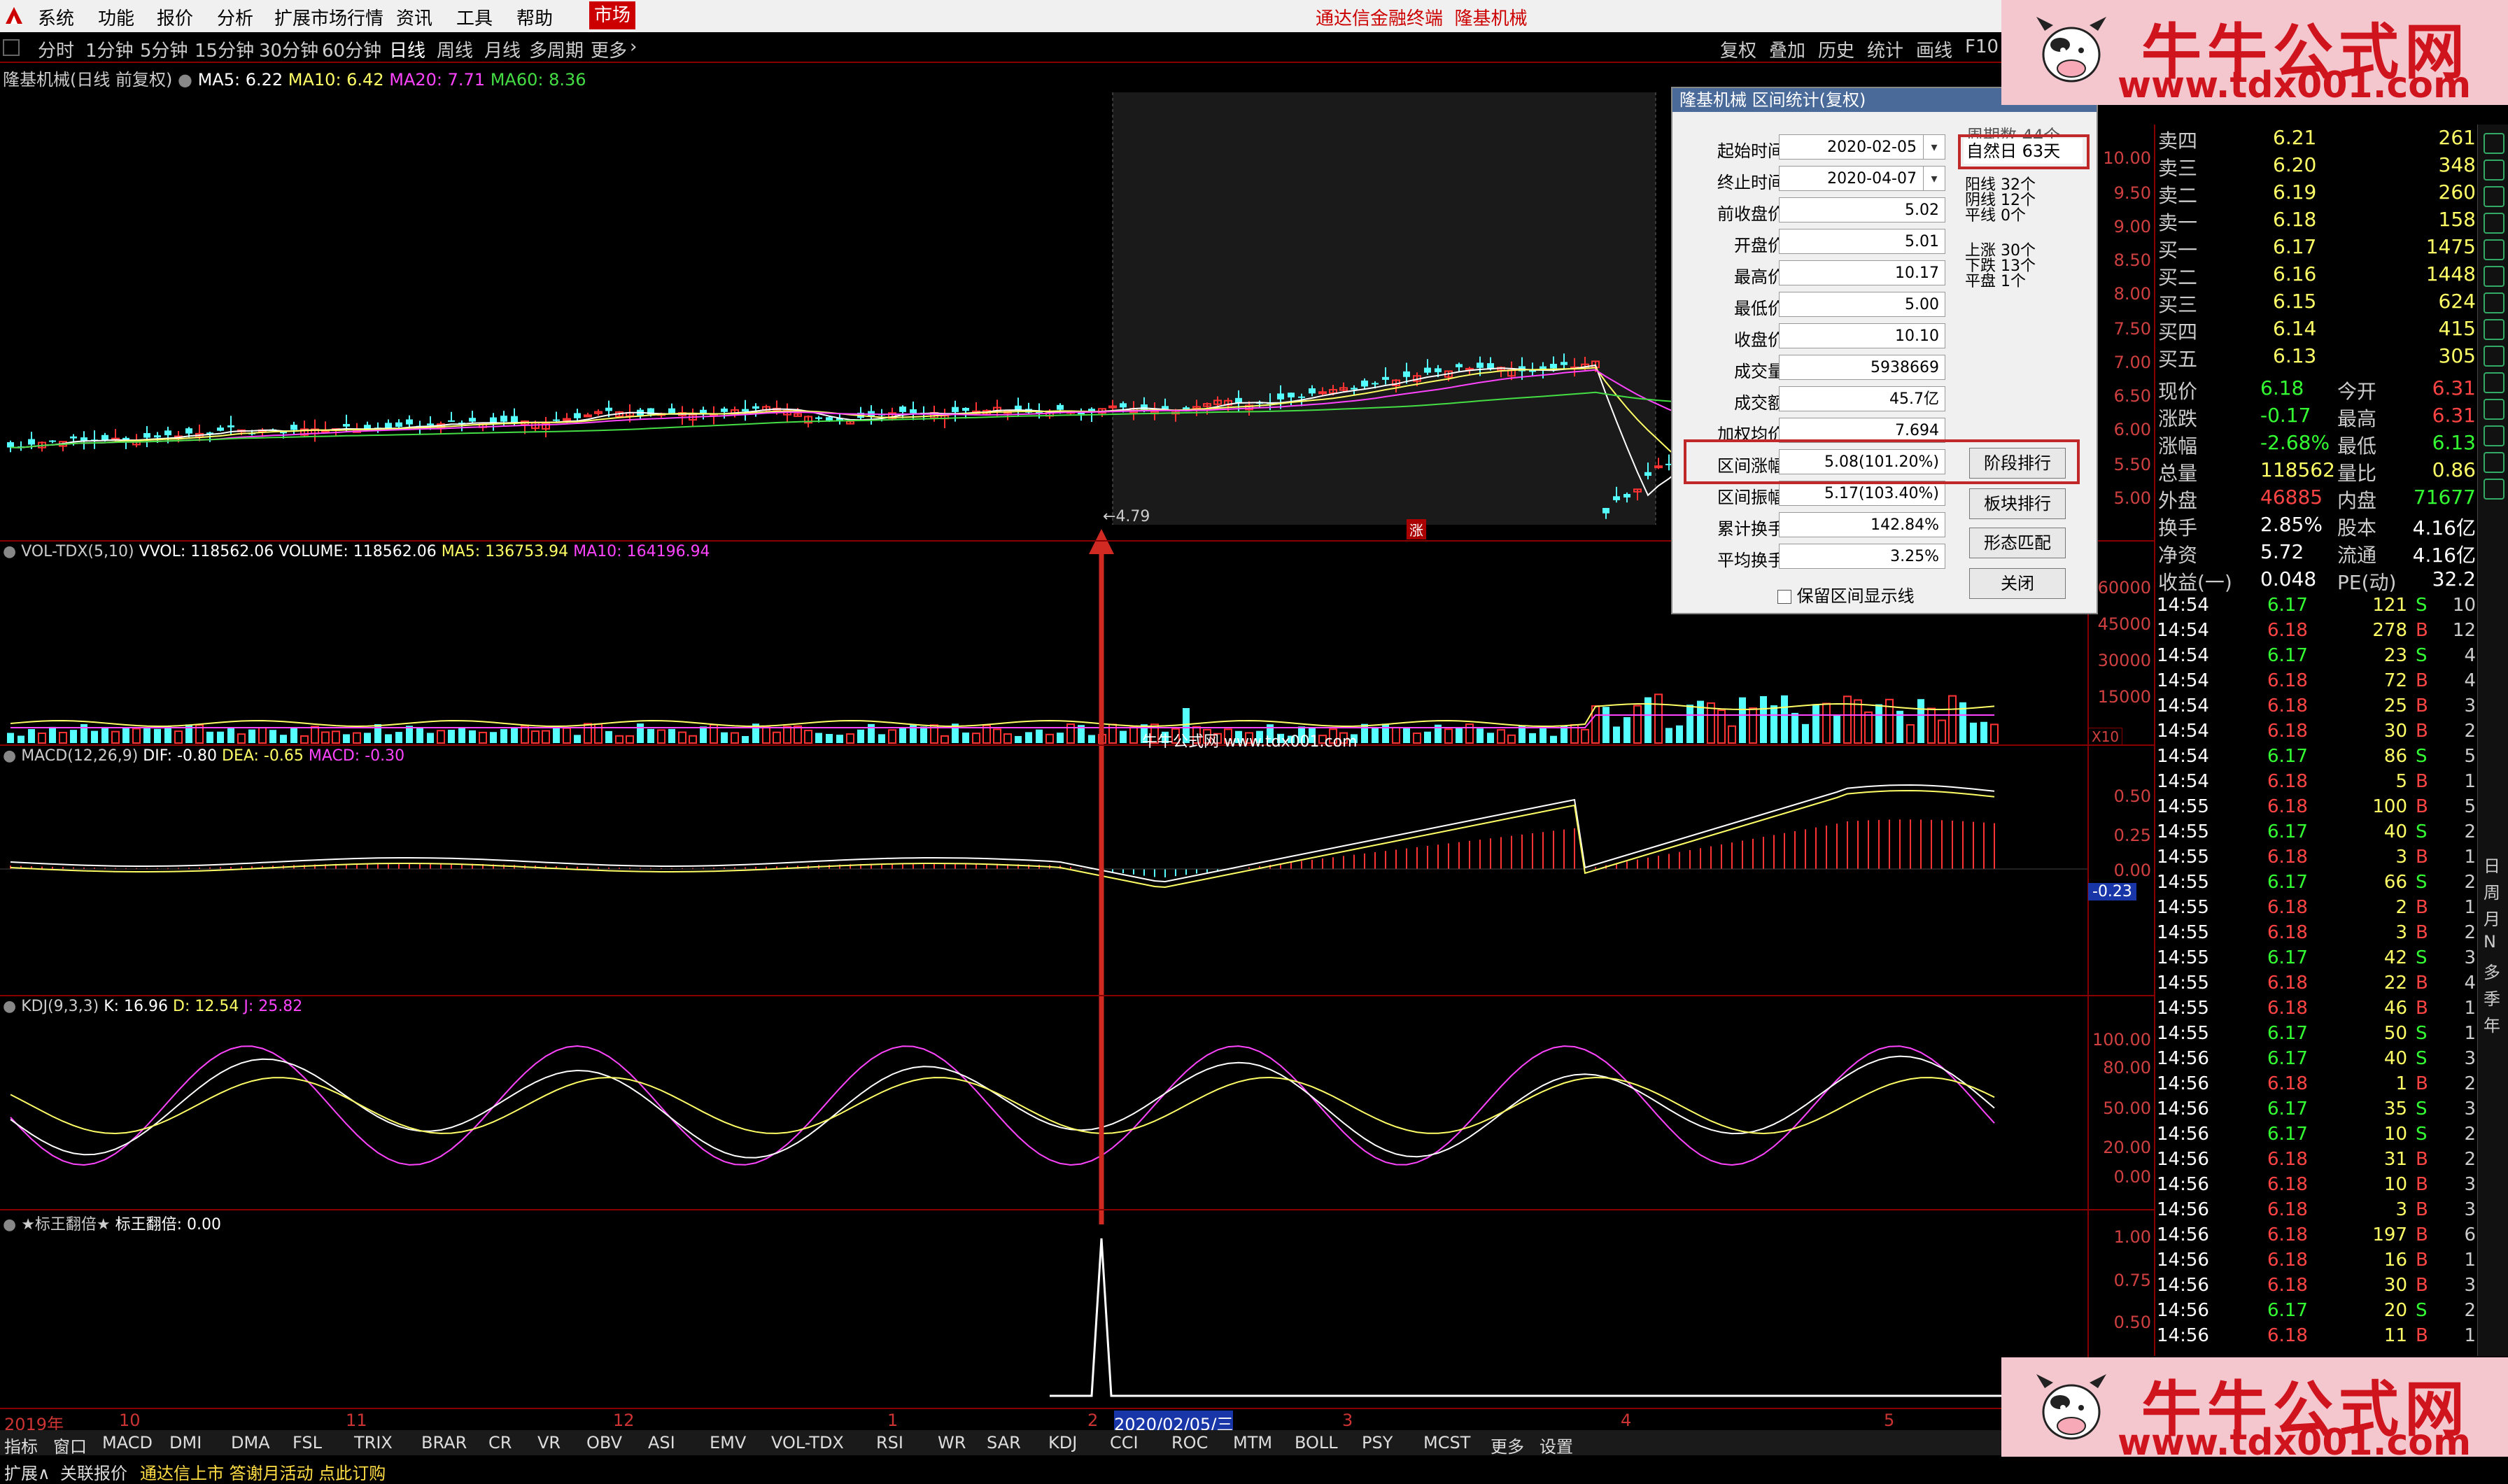  What do you see at coordinates (185, 1443) in the screenshot?
I see `indicator-tab: DMI` at bounding box center [185, 1443].